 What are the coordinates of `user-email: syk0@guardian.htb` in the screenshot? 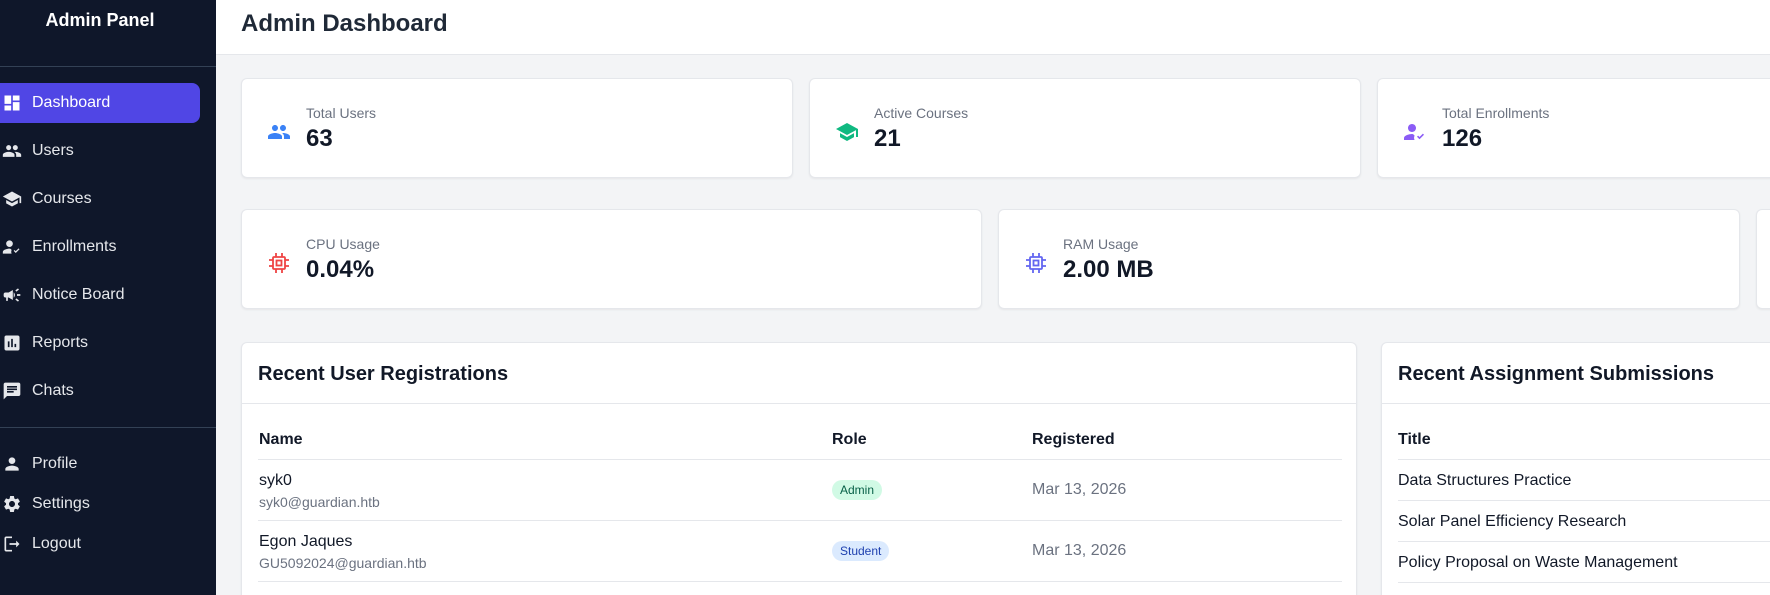 It's located at (319, 502).